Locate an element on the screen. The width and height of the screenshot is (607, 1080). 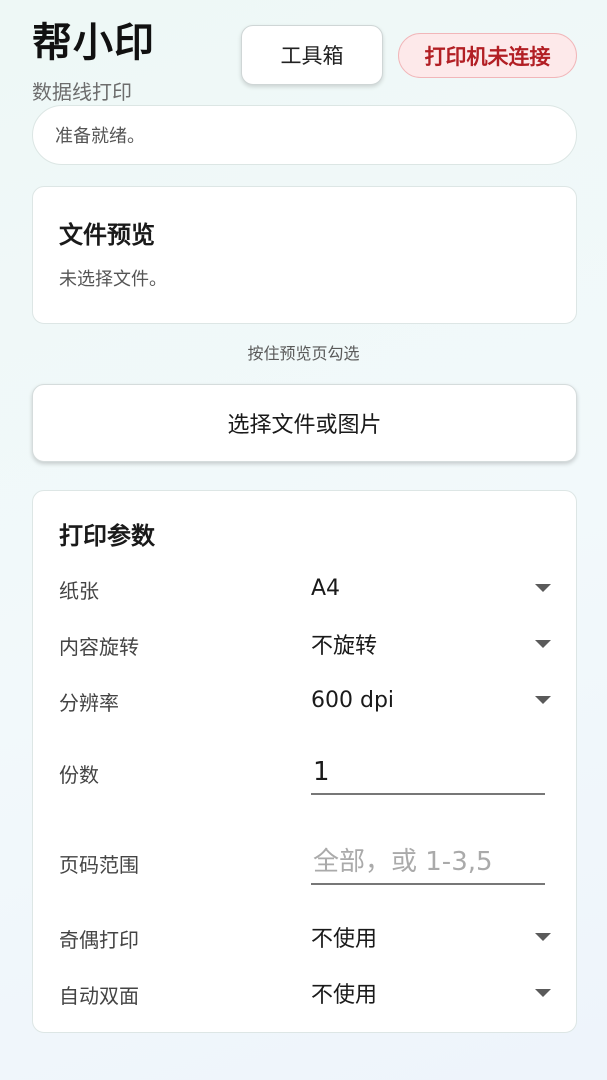
paper-select: A4 is located at coordinates (431, 588).